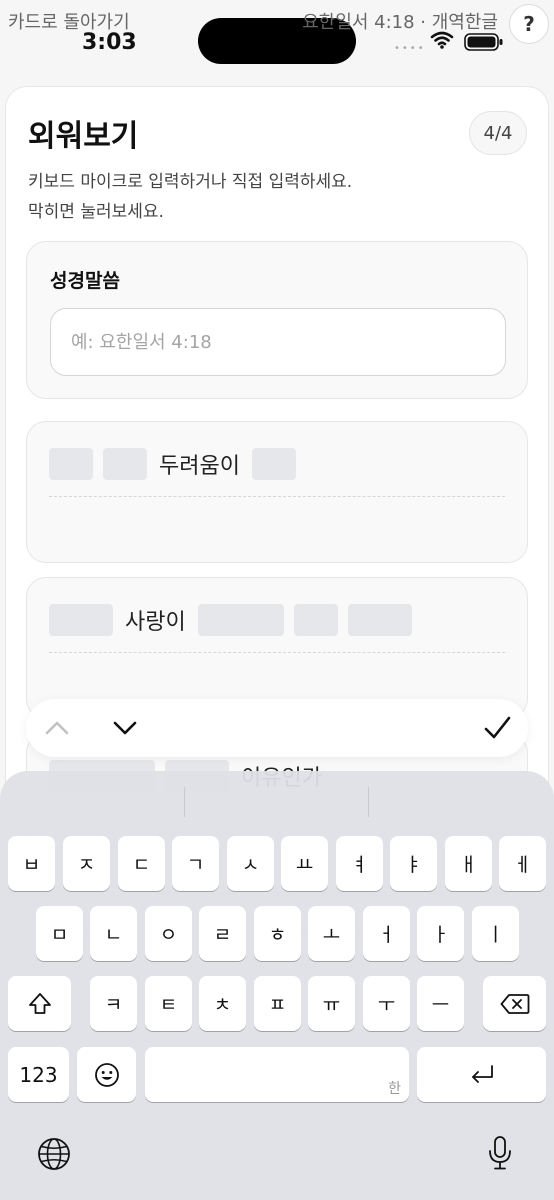 The height and width of the screenshot is (1200, 554). I want to click on status-bar: 카드로 돌아가기 3:03 요한일서 4:18 · 개역한글 •••• ?, so click(277, 40).